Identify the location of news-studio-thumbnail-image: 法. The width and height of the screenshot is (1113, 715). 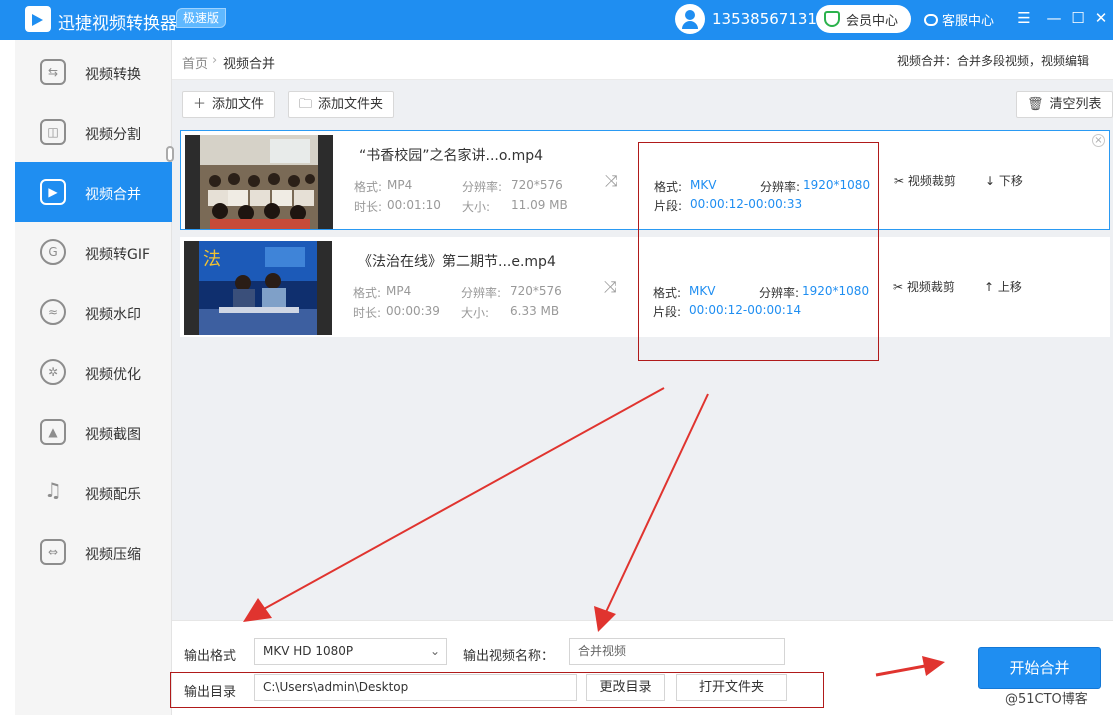
(258, 288).